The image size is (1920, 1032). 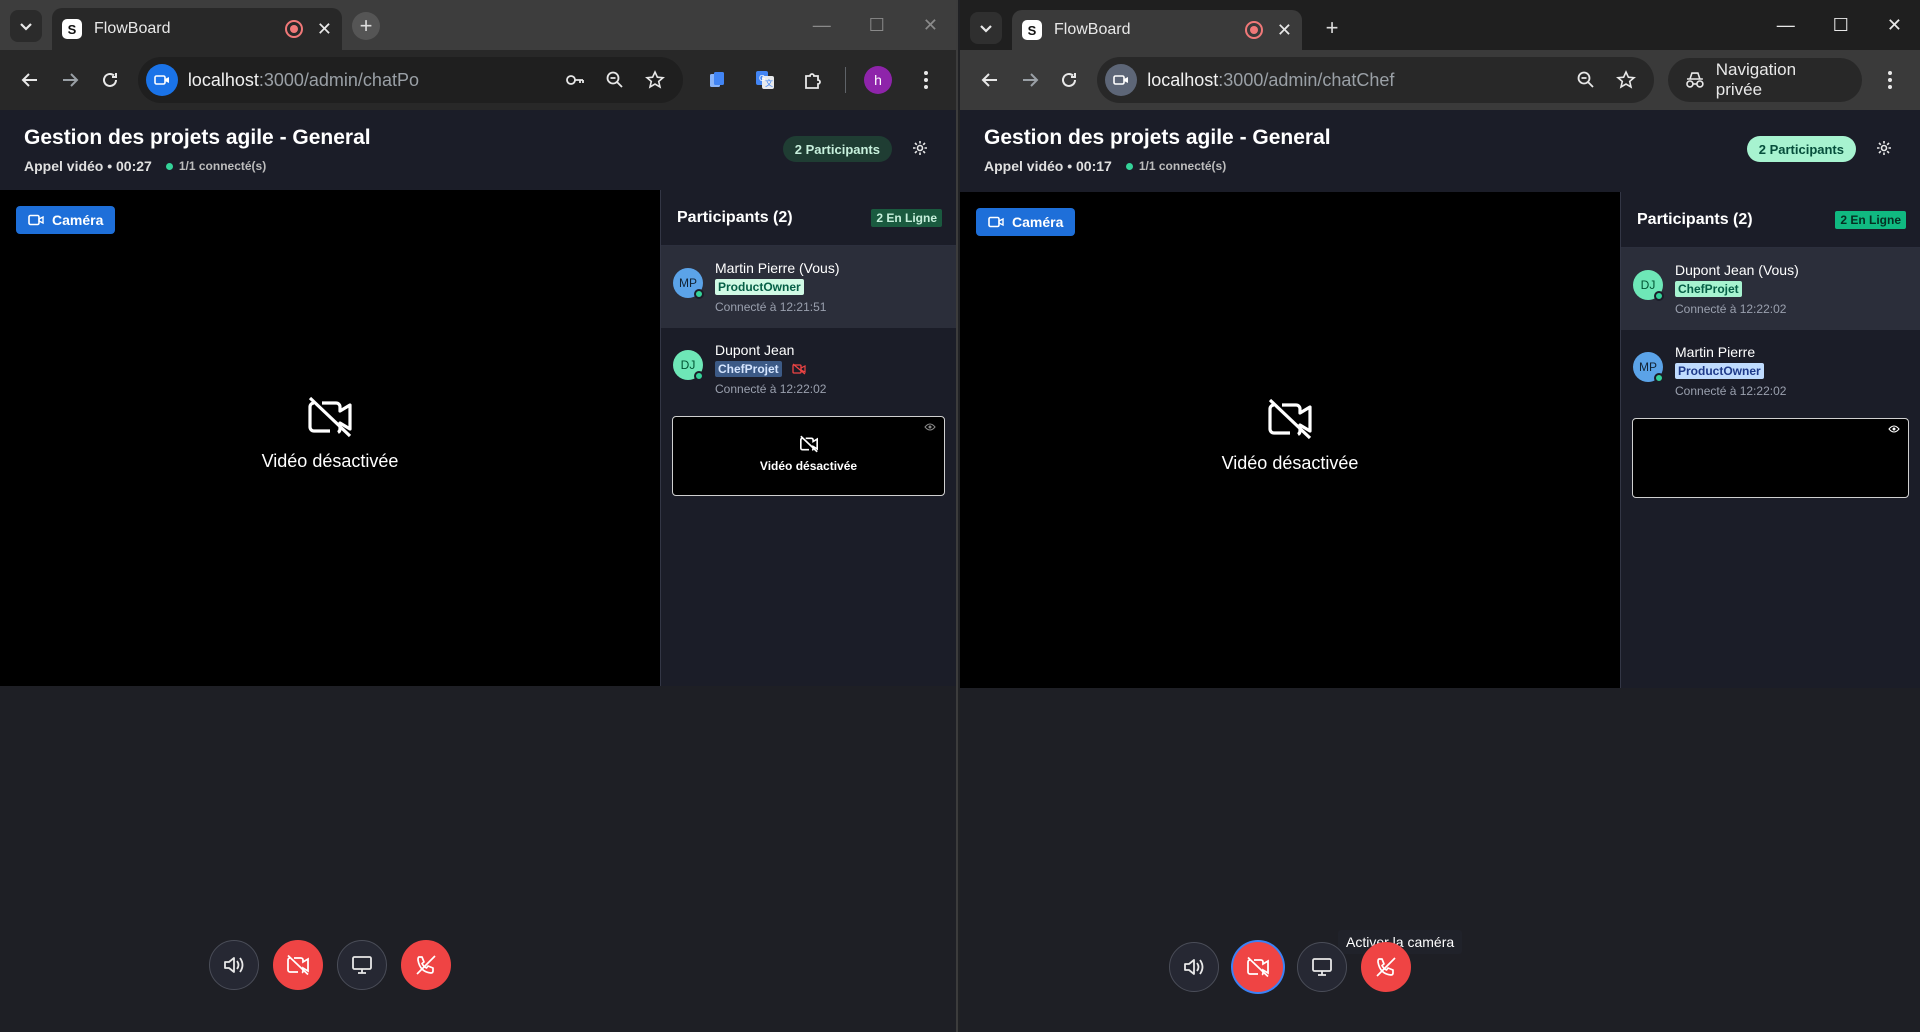 I want to click on participant-video-thumbnail: Vidéo désactivée, so click(x=808, y=456).